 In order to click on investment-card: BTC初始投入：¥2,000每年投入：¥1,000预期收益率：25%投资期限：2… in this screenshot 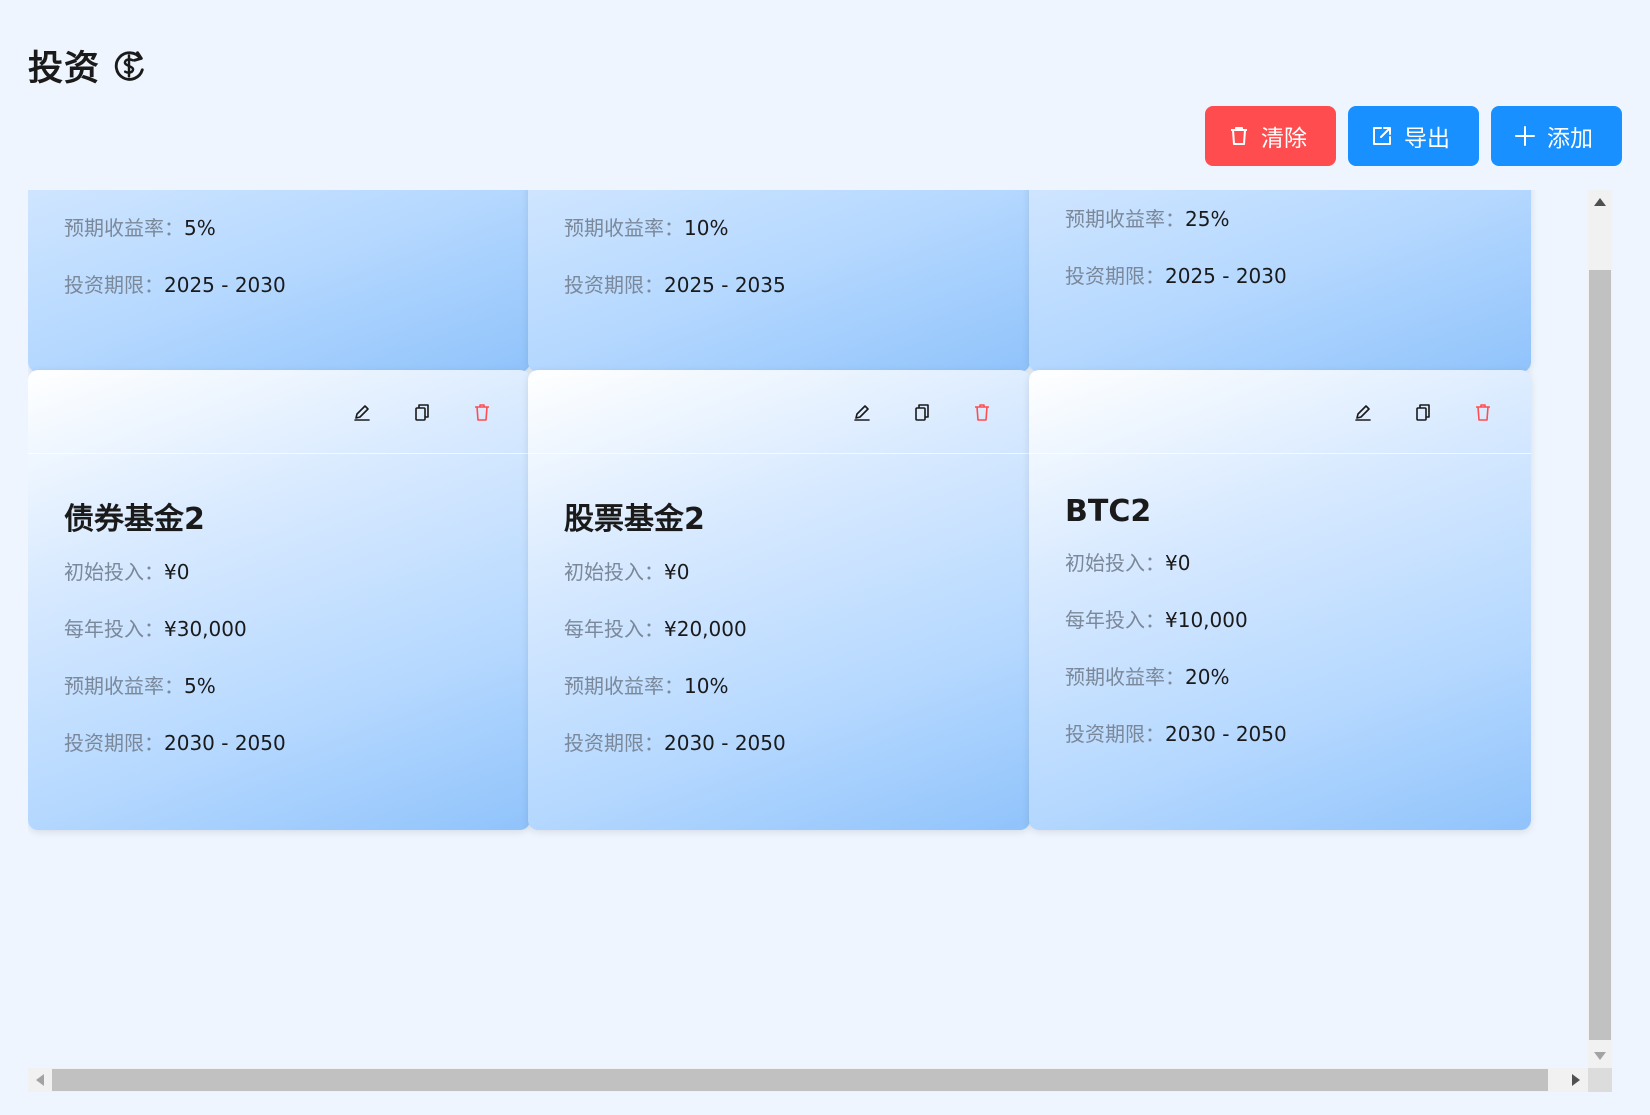, I will do `click(1280, 281)`.